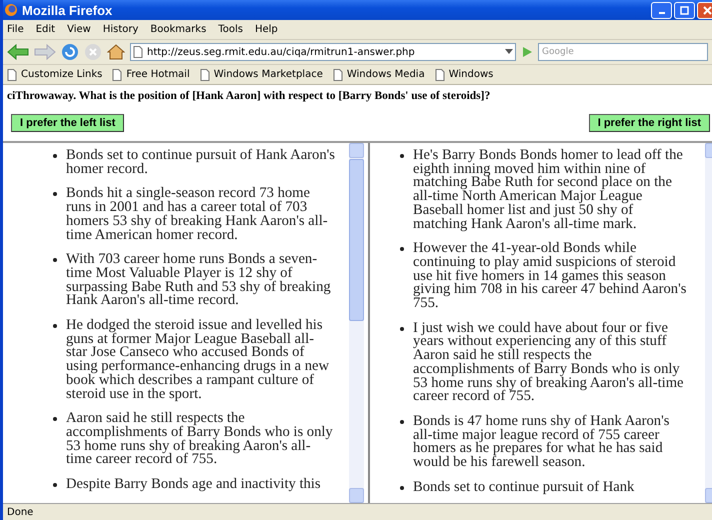 The image size is (712, 520). What do you see at coordinates (116, 52) in the screenshot?
I see `home-icon` at bounding box center [116, 52].